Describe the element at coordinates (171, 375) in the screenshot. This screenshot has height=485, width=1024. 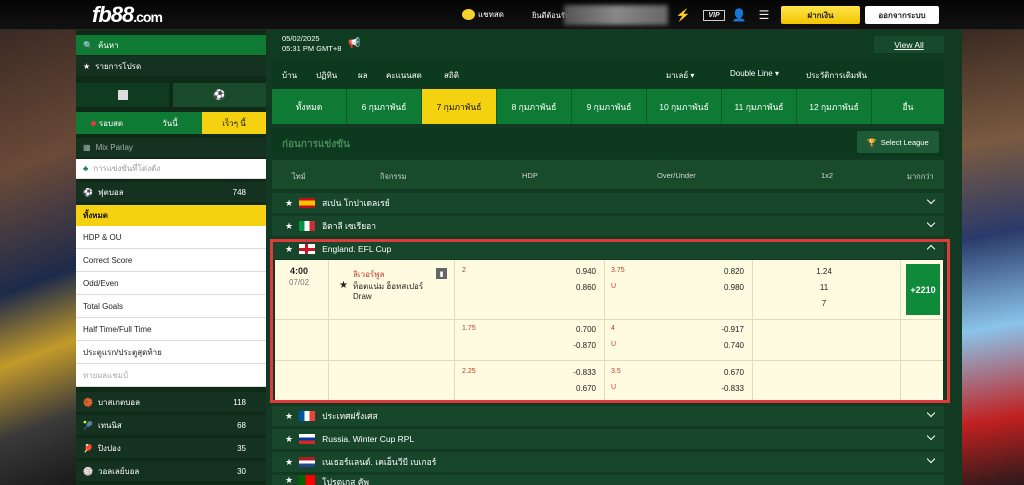
I see `bet-type-outright: ทายผลแชมป์` at that location.